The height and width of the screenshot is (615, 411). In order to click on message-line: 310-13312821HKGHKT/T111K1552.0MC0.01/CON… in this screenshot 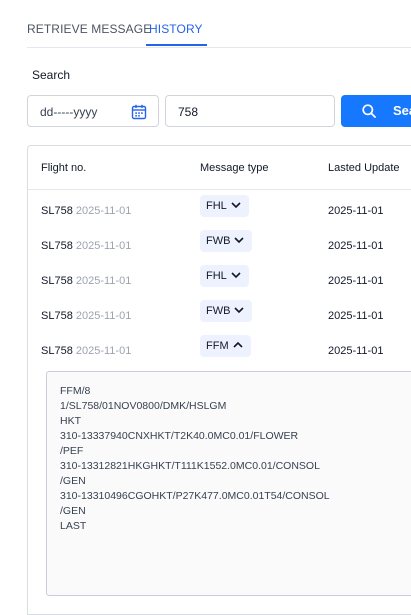, I will do `click(190, 466)`.